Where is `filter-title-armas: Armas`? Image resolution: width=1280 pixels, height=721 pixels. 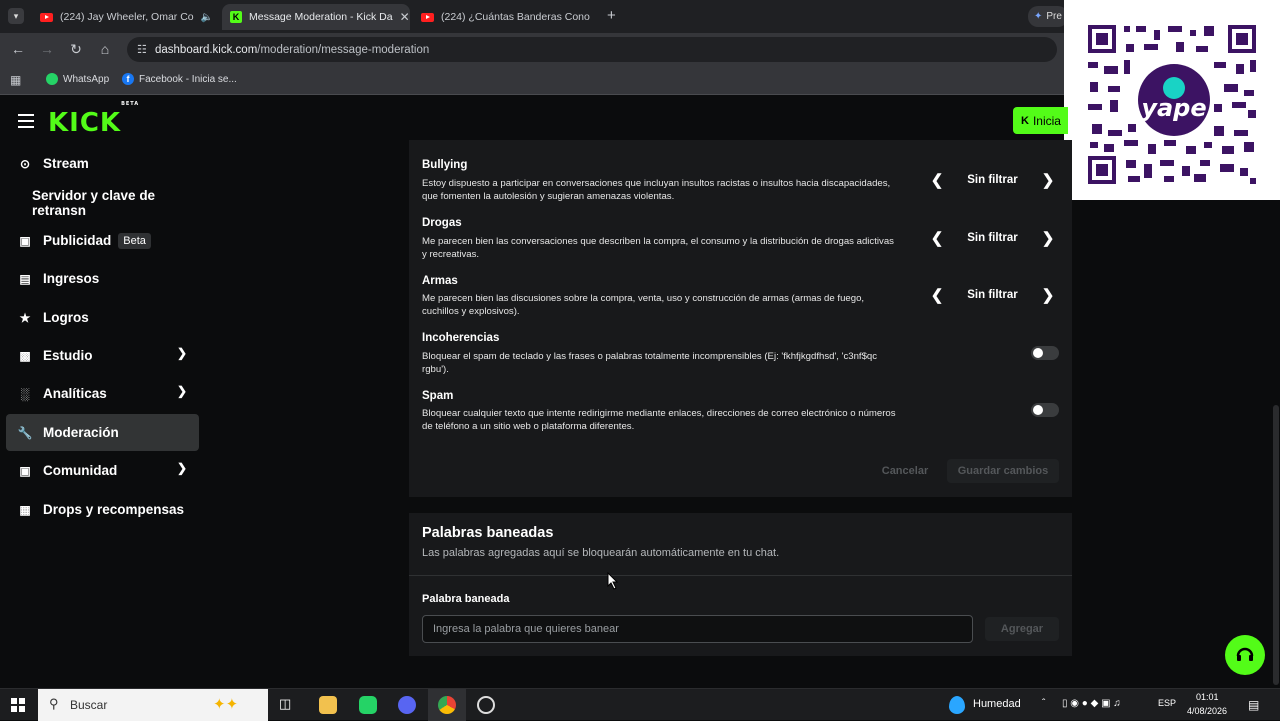 filter-title-armas: Armas is located at coordinates (440, 281).